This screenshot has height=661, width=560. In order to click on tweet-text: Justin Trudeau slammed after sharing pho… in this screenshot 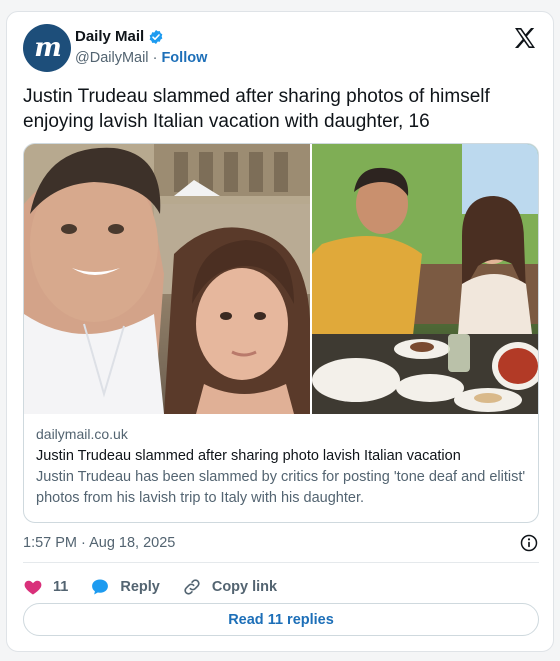, I will do `click(256, 109)`.